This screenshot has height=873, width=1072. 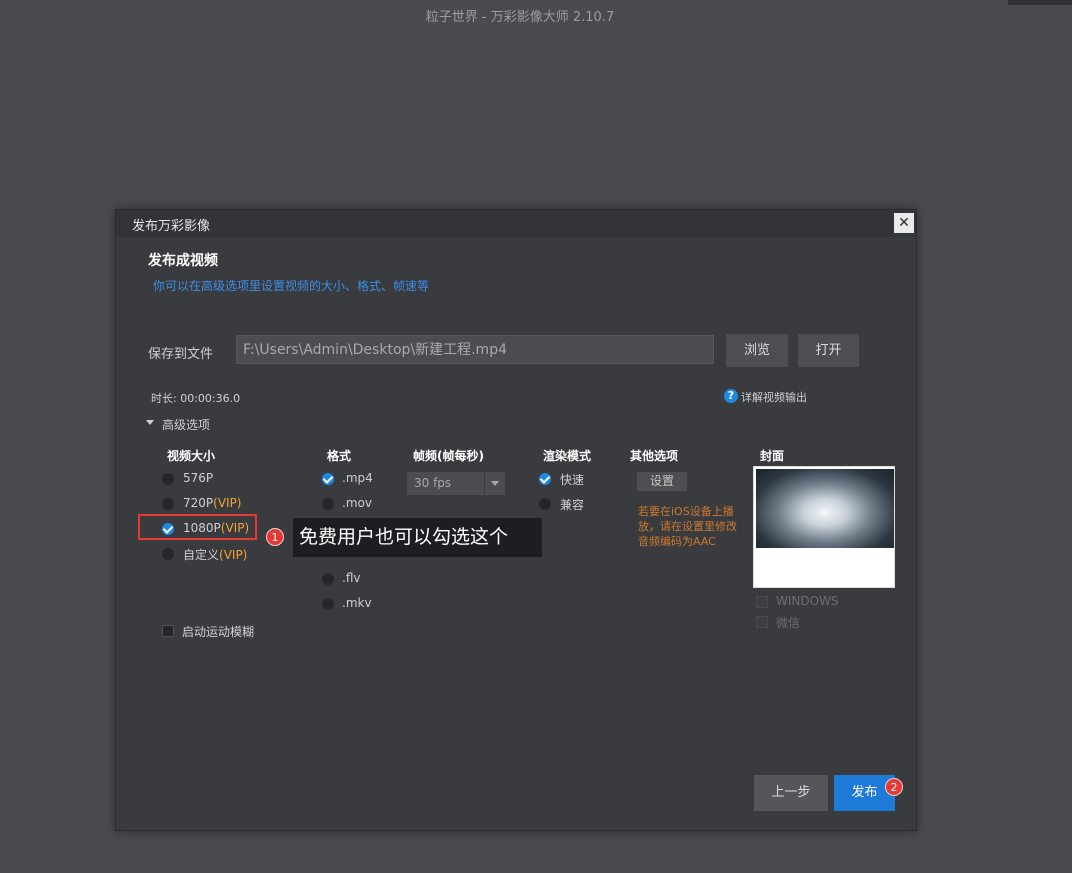 I want to click on option-label: 自定义, so click(x=201, y=555).